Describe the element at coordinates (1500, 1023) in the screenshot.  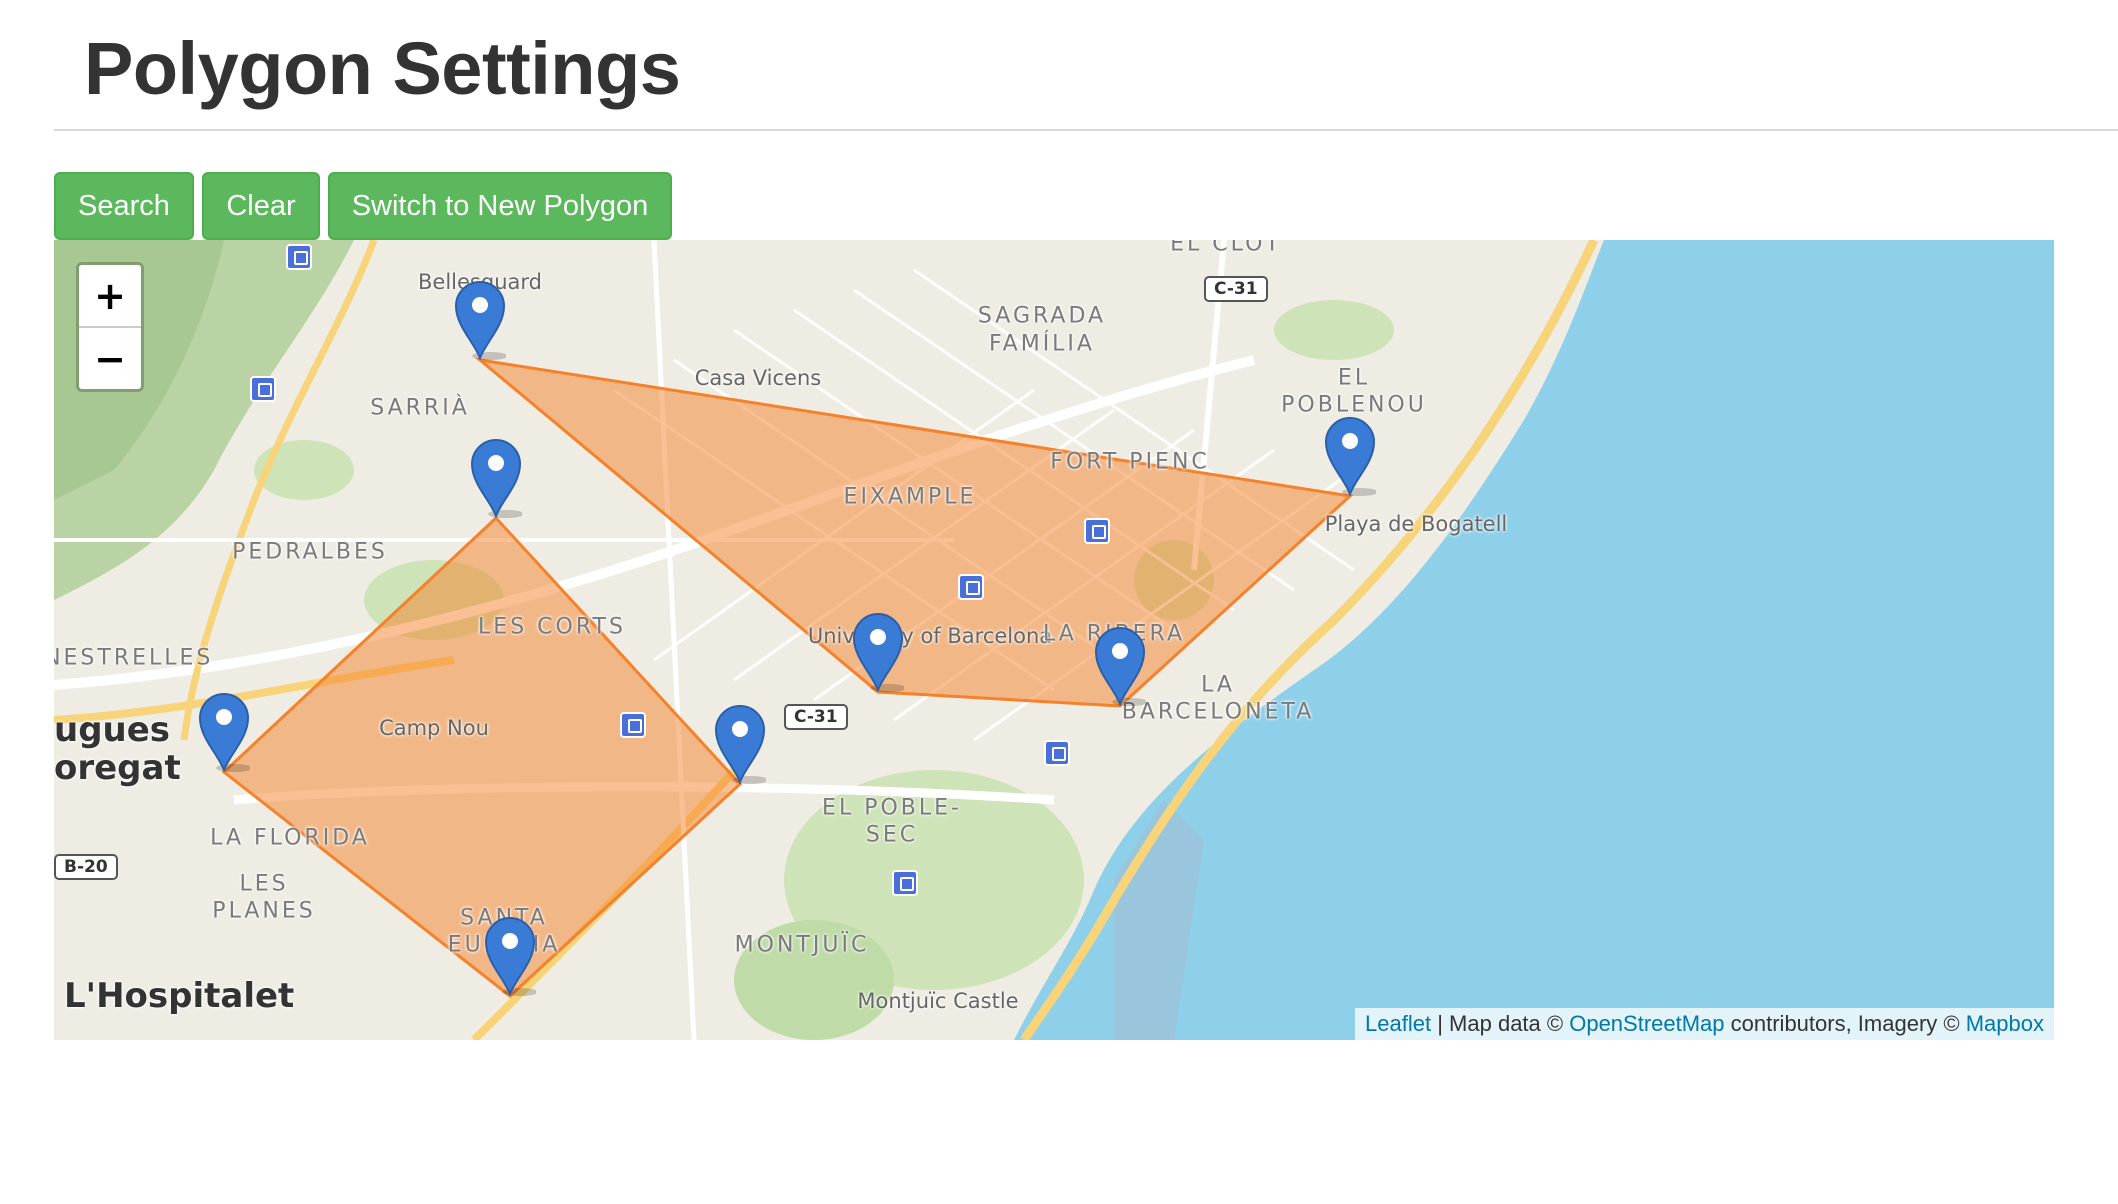
I see `attribution-text-1: | Map data ©` at that location.